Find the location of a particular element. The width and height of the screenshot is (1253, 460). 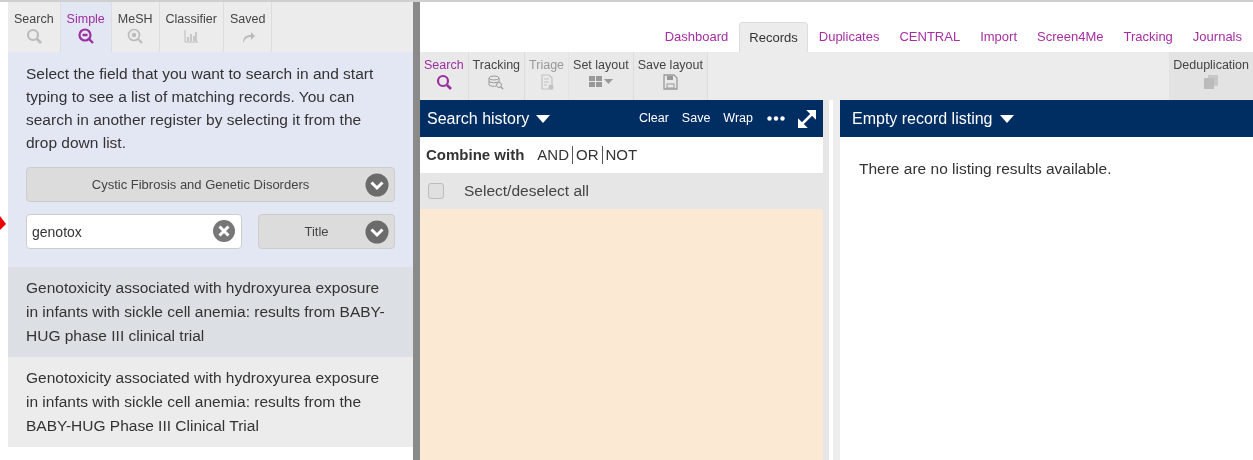

operator-link: AND is located at coordinates (553, 155).